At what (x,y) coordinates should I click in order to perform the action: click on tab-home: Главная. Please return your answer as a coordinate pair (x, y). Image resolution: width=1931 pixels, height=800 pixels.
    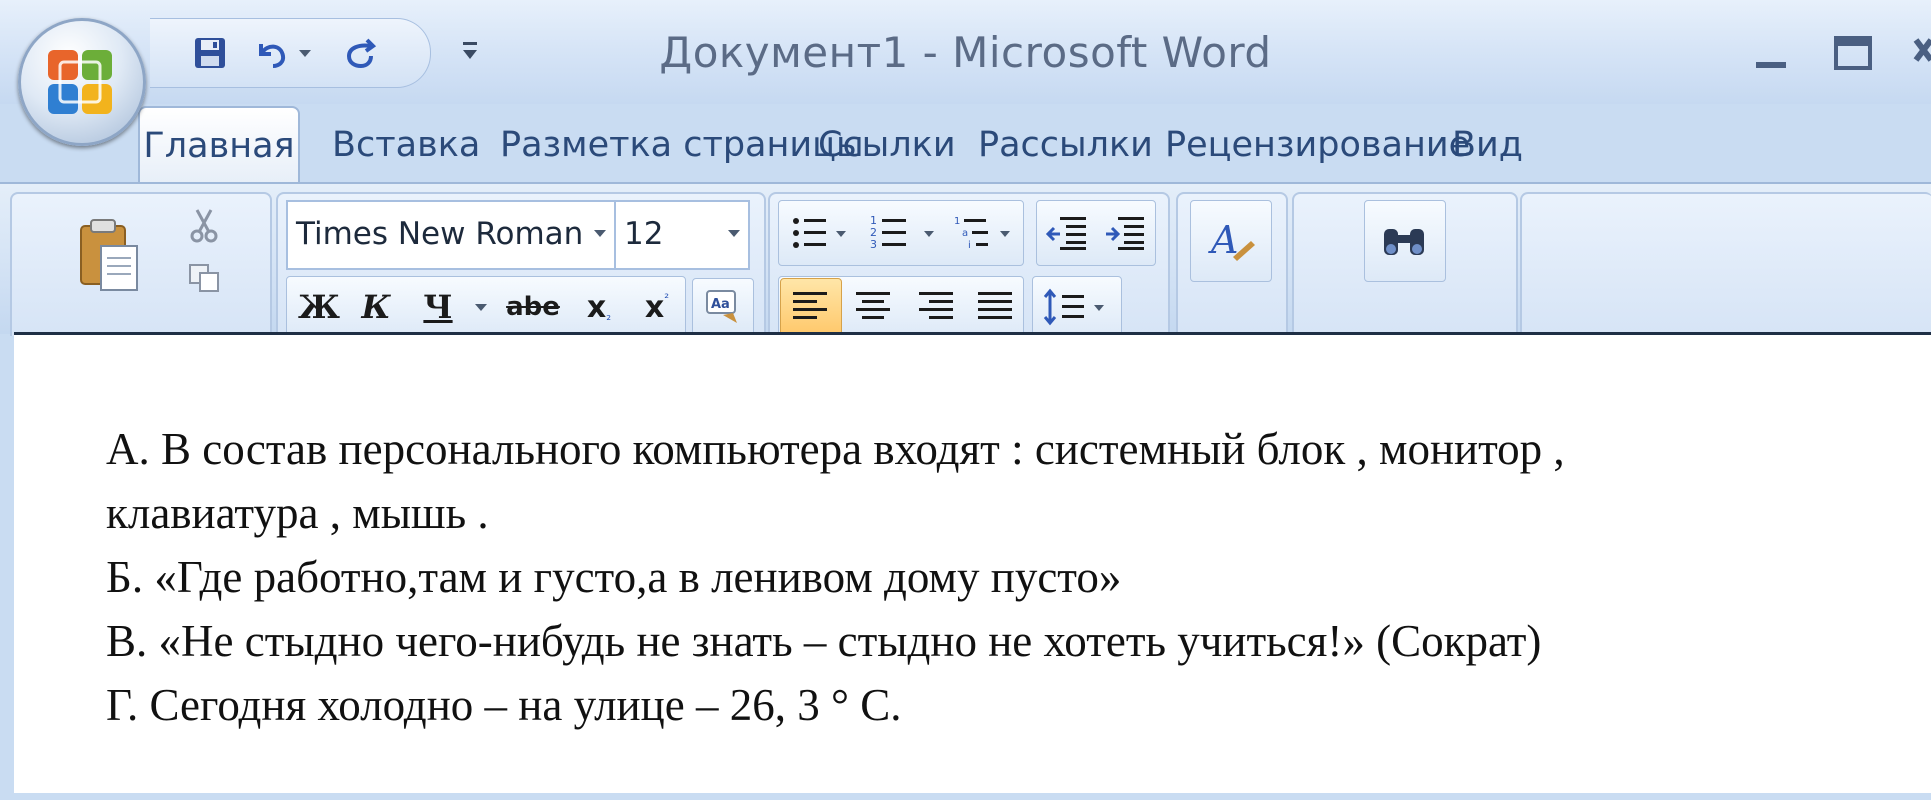
    Looking at the image, I should click on (219, 146).